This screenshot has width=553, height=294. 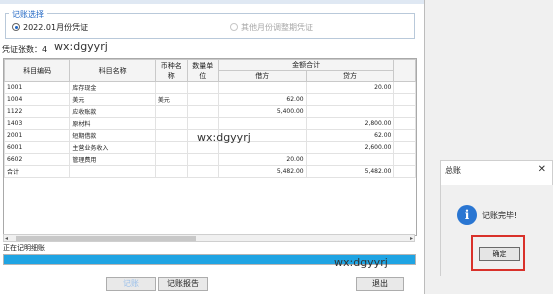 What do you see at coordinates (112, 111) in the screenshot?
I see `table-cell: 应收账款` at bounding box center [112, 111].